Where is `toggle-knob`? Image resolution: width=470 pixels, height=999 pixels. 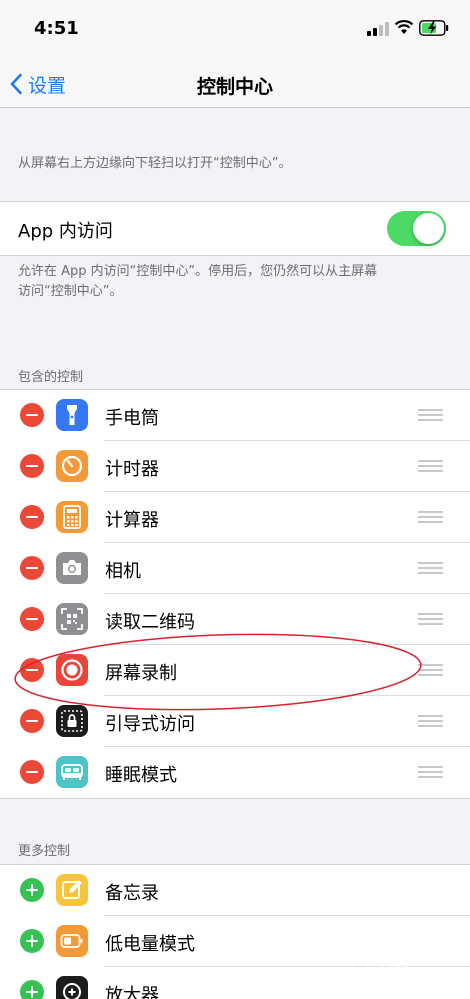 toggle-knob is located at coordinates (428, 228).